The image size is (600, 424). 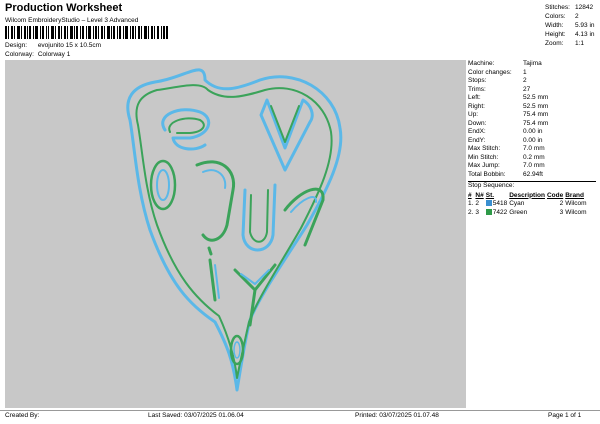 What do you see at coordinates (506, 165) in the screenshot?
I see `detail-row: Max Jump: 7.0 mm` at bounding box center [506, 165].